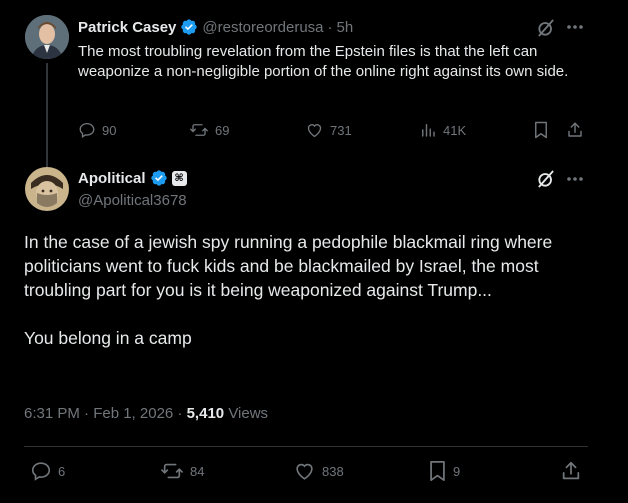 The image size is (628, 503). Describe the element at coordinates (127, 27) in the screenshot. I see `author-name: Patrick Casey` at that location.